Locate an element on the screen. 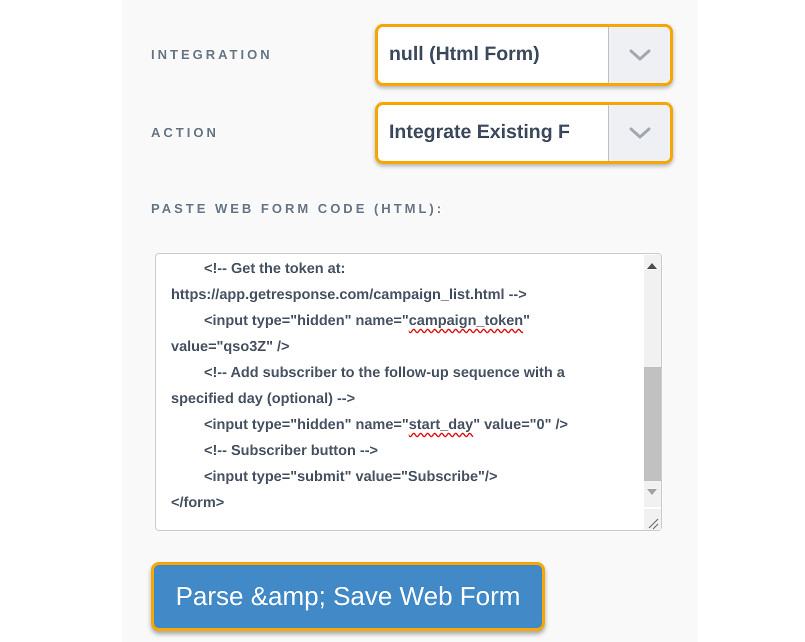 The height and width of the screenshot is (642, 805). resize-grip-icon is located at coordinates (652, 519).